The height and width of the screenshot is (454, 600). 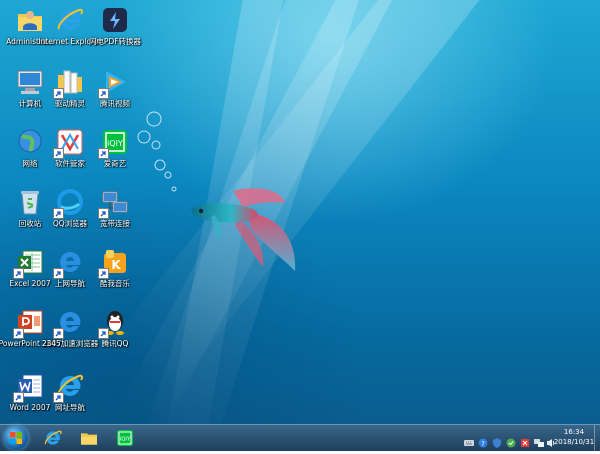 What do you see at coordinates (69, 387) in the screenshot?
I see `url-navigation-icon` at bounding box center [69, 387].